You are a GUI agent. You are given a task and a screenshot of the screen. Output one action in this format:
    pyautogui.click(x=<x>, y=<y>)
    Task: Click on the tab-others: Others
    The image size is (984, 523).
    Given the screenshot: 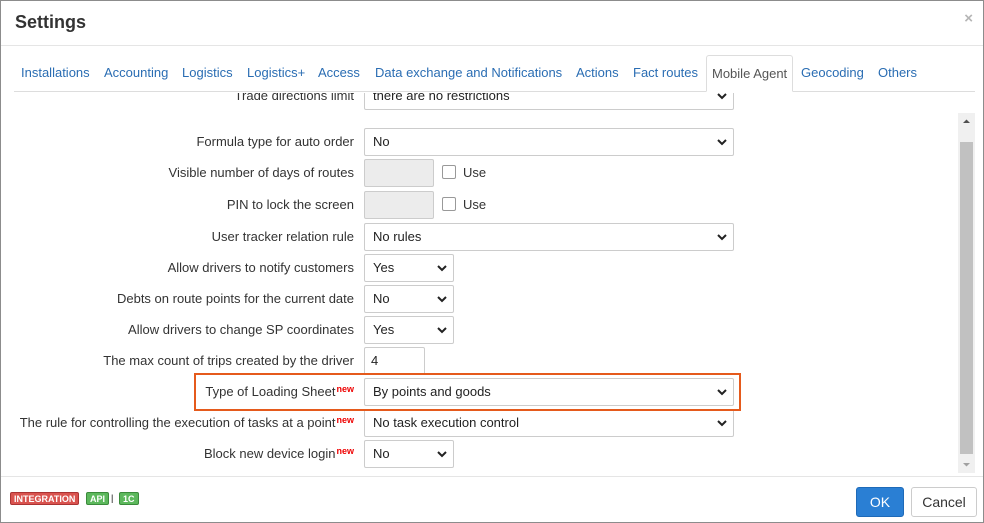 What is the action you would take?
    pyautogui.click(x=897, y=73)
    